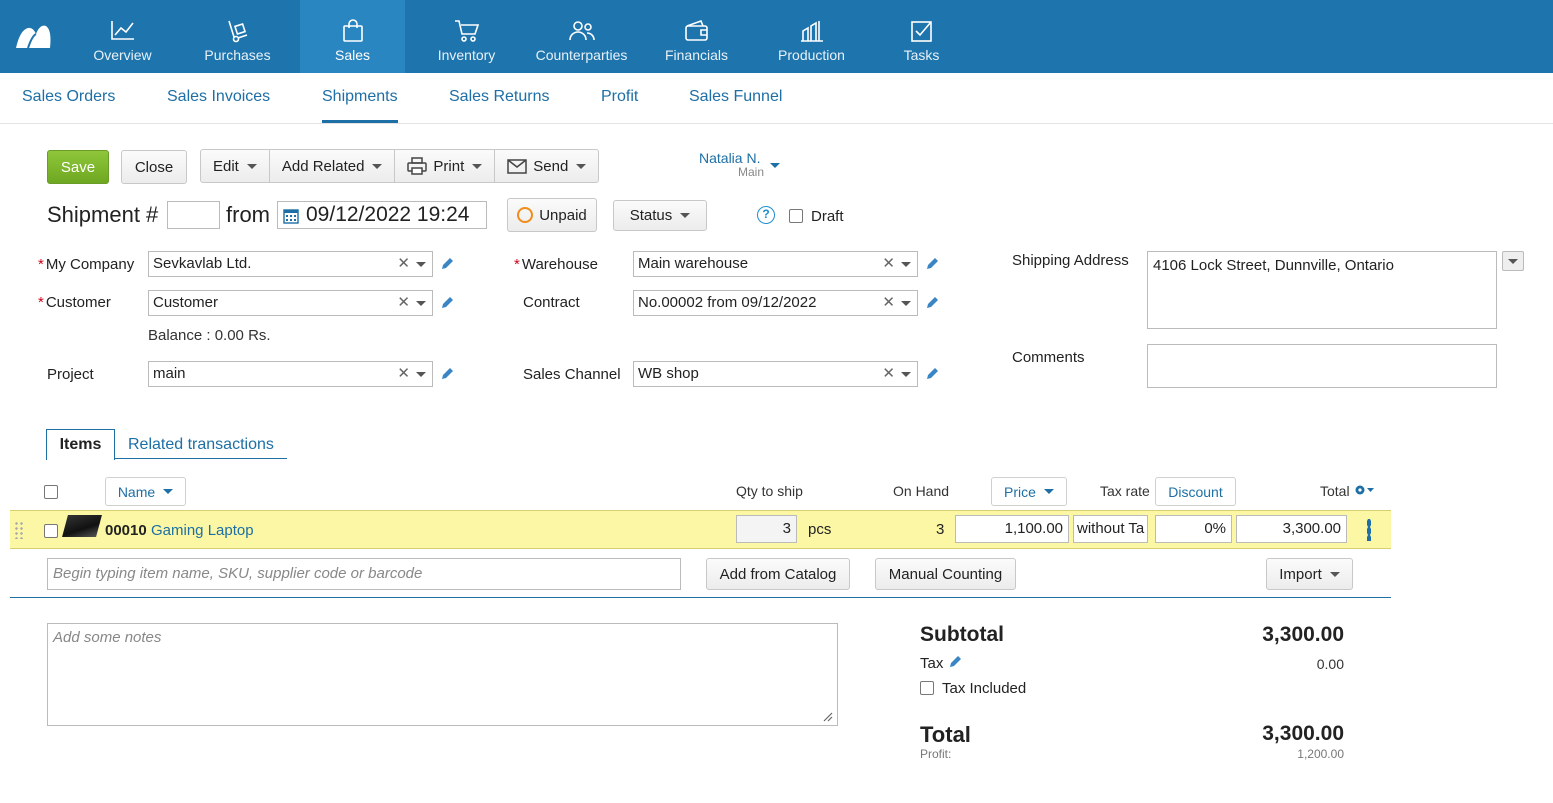 Image resolution: width=1553 pixels, height=803 pixels. What do you see at coordinates (1020, 491) in the screenshot?
I see `column-price-label: Price` at bounding box center [1020, 491].